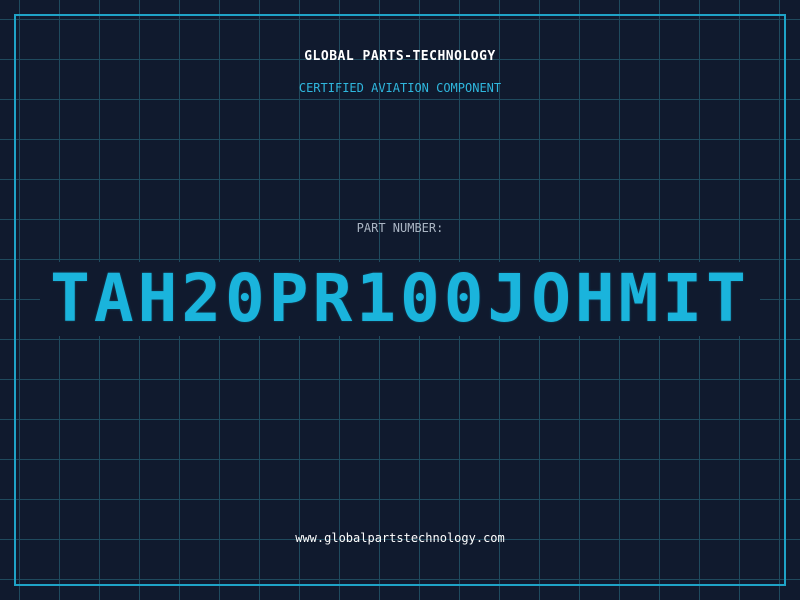  Describe the element at coordinates (400, 228) in the screenshot. I see `part-number-label: PART NUMBER:` at that location.